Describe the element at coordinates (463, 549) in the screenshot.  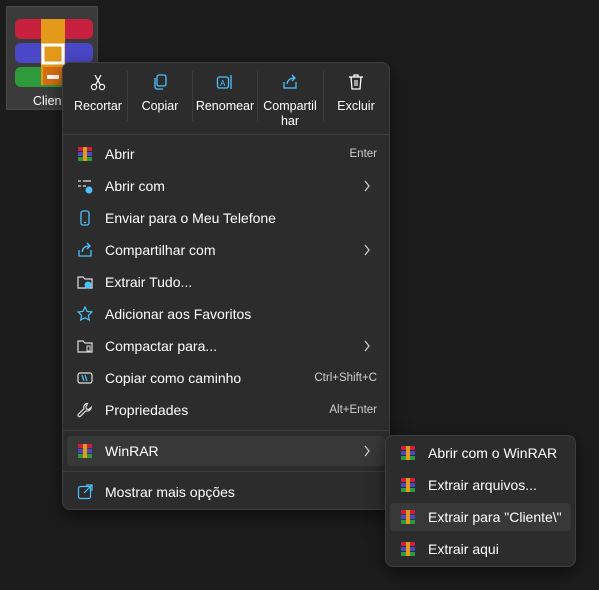
I see `submenu-item-label: Extrair aqui` at that location.